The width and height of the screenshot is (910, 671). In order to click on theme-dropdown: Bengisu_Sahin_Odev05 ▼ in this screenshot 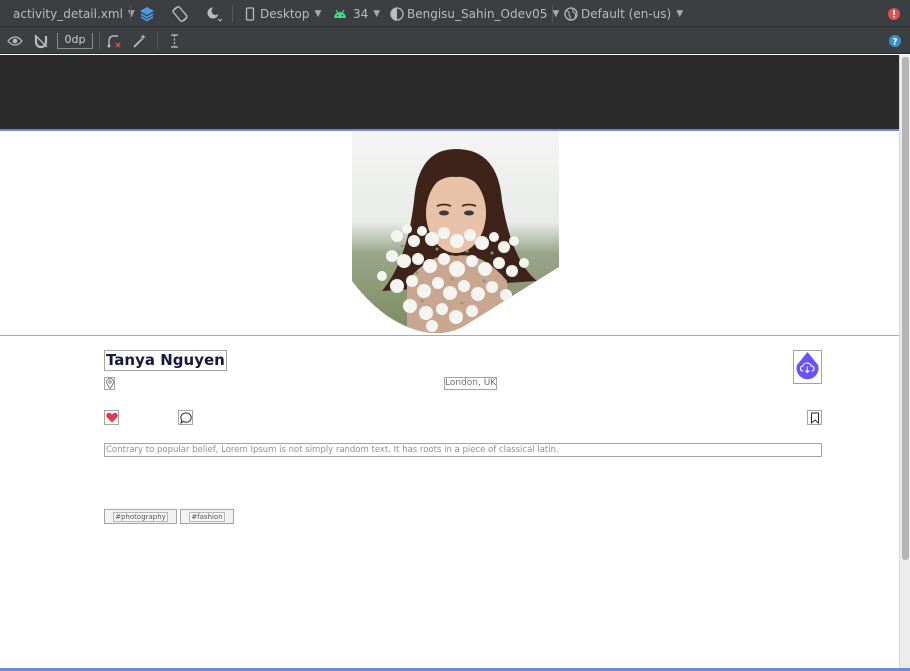, I will do `click(474, 13)`.